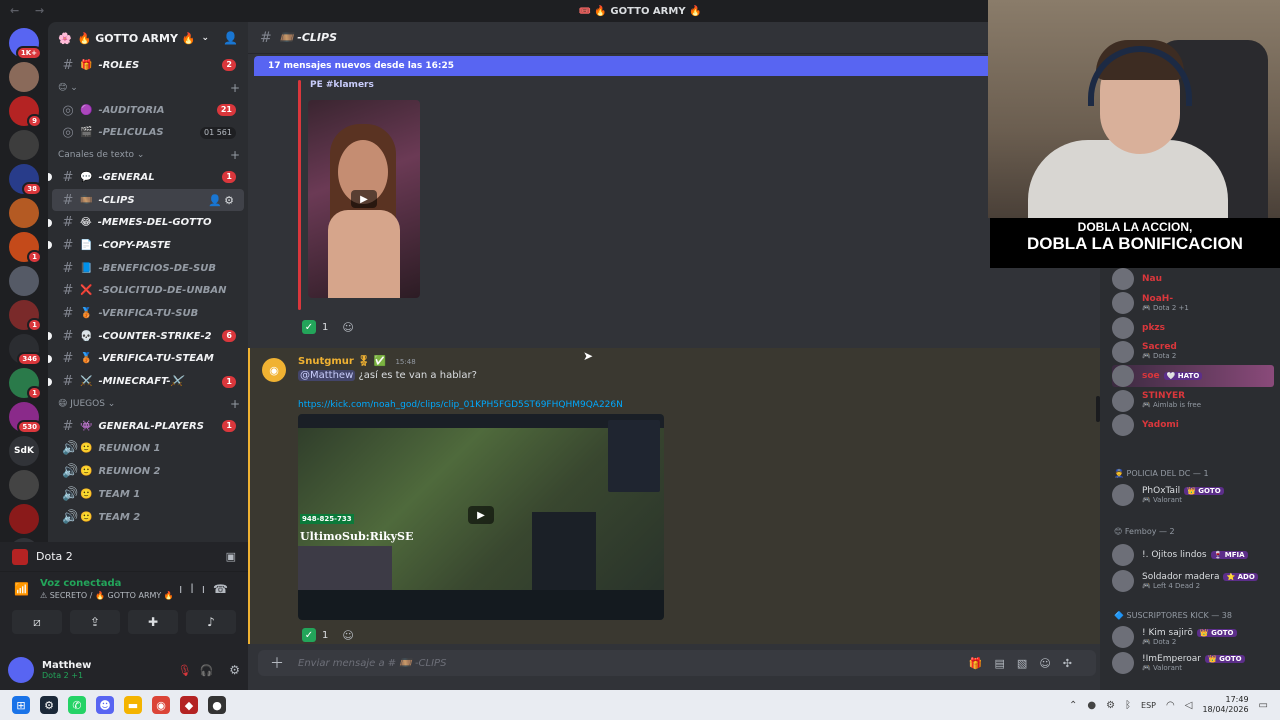 This screenshot has height=720, width=1280. What do you see at coordinates (1006, 663) in the screenshot?
I see `gif-icon: ▤` at bounding box center [1006, 663].